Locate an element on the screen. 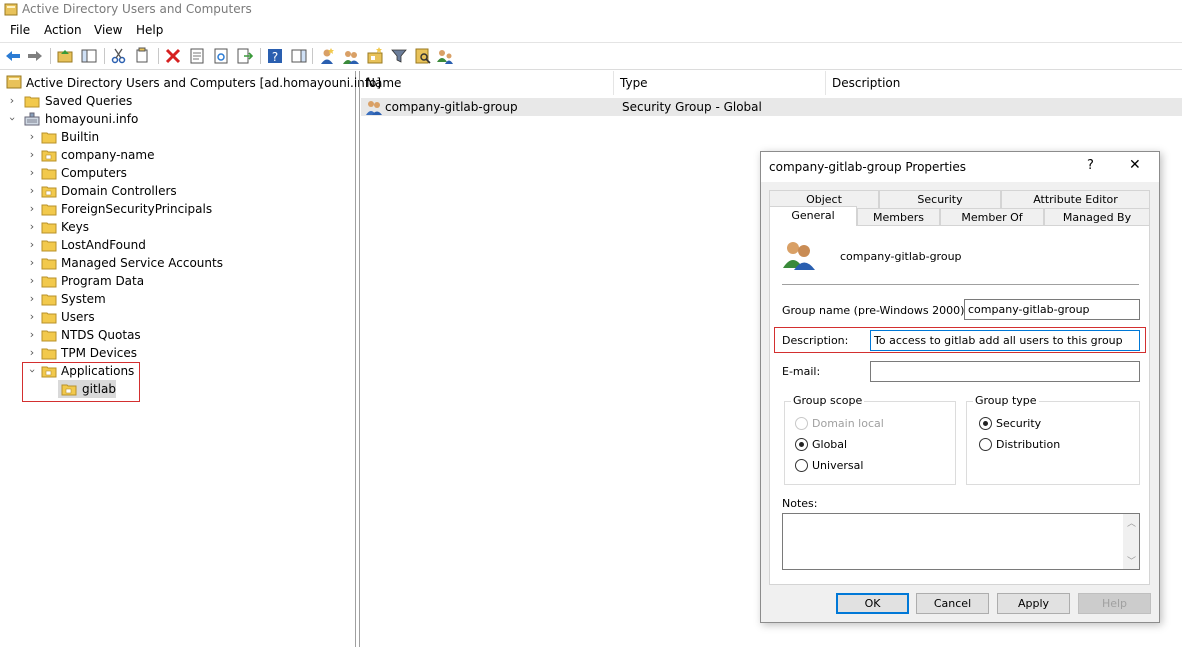 The width and height of the screenshot is (1182, 647). tree-item-domain: › homayouni.info is located at coordinates (179, 119).